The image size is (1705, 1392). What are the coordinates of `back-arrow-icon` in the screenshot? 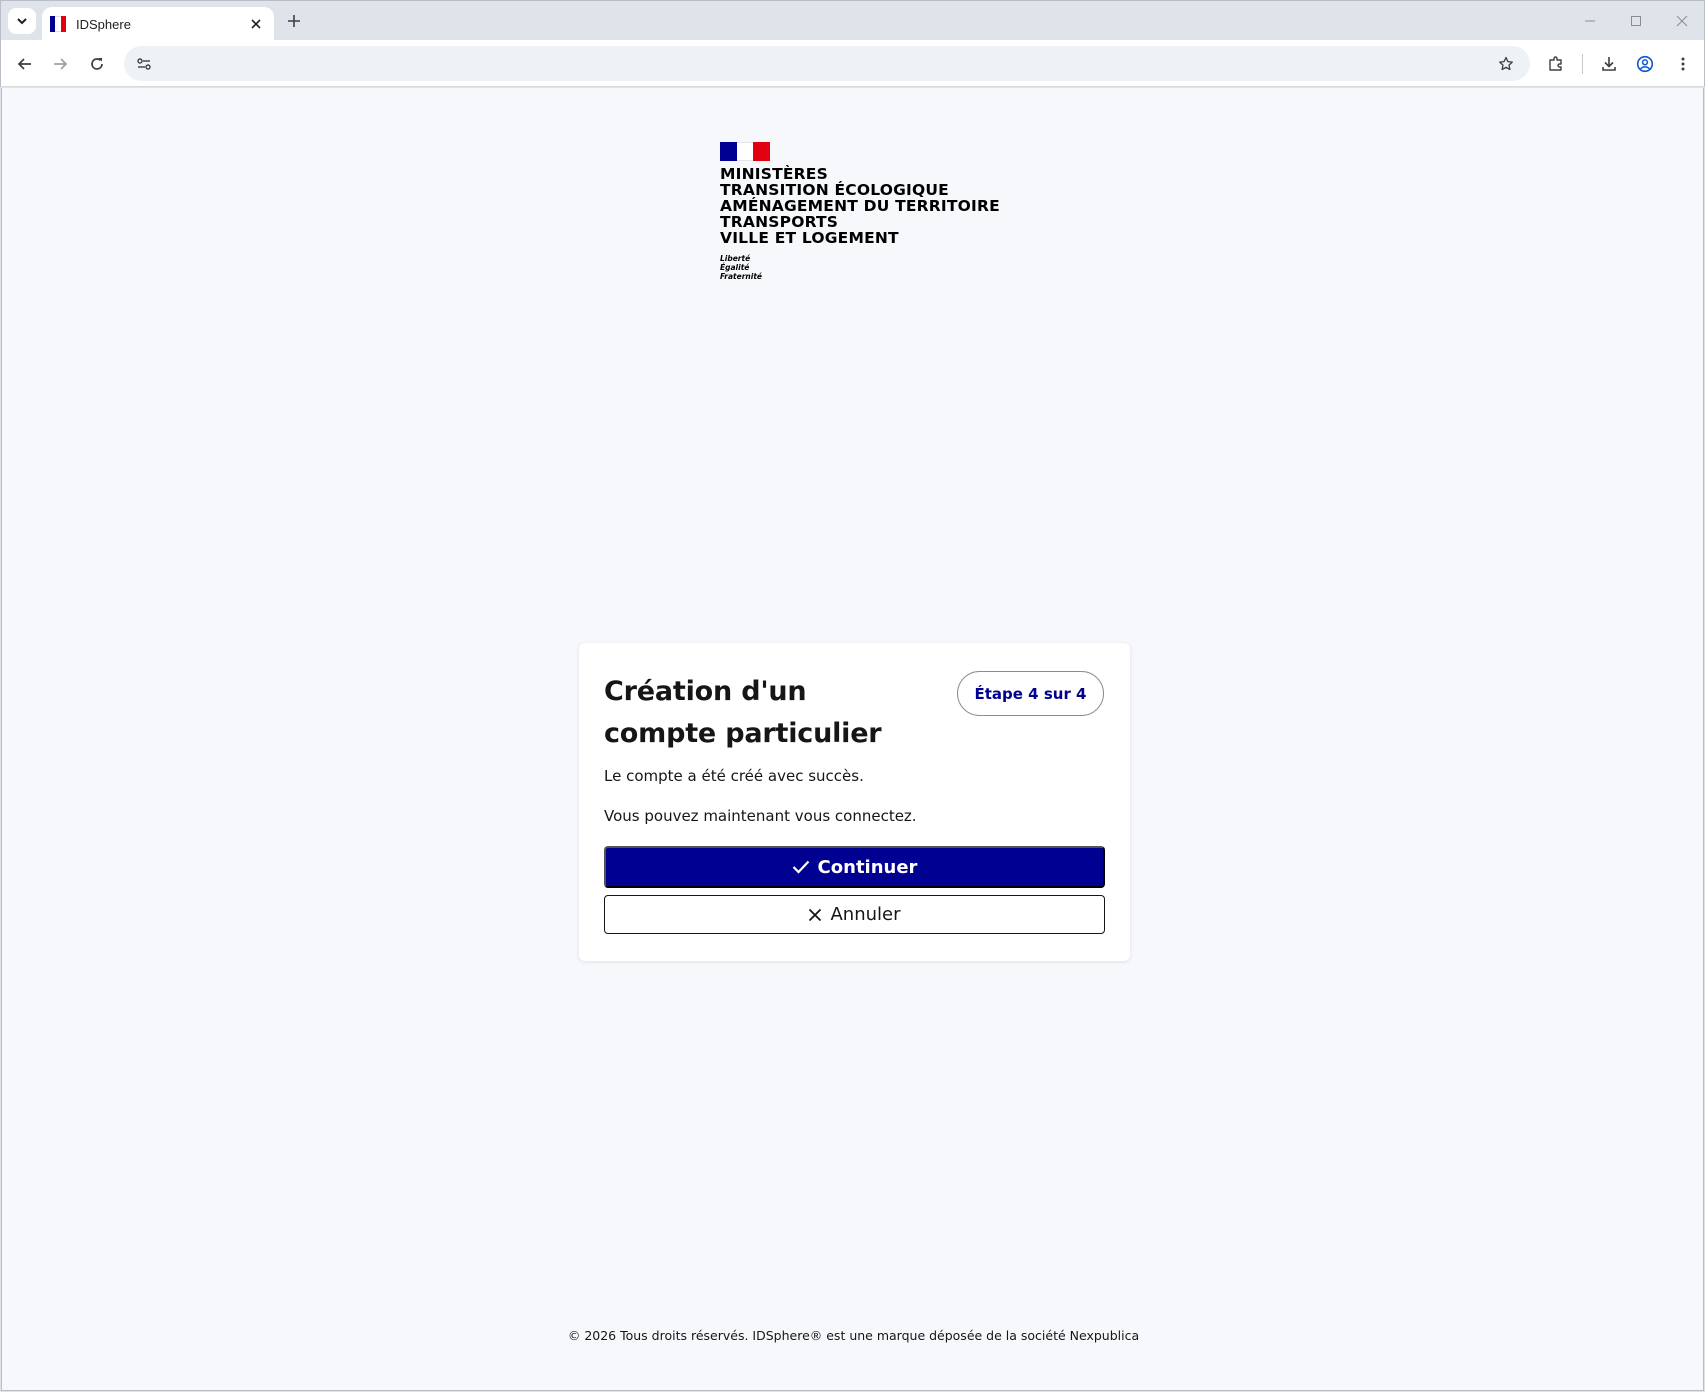 It's located at (25, 64).